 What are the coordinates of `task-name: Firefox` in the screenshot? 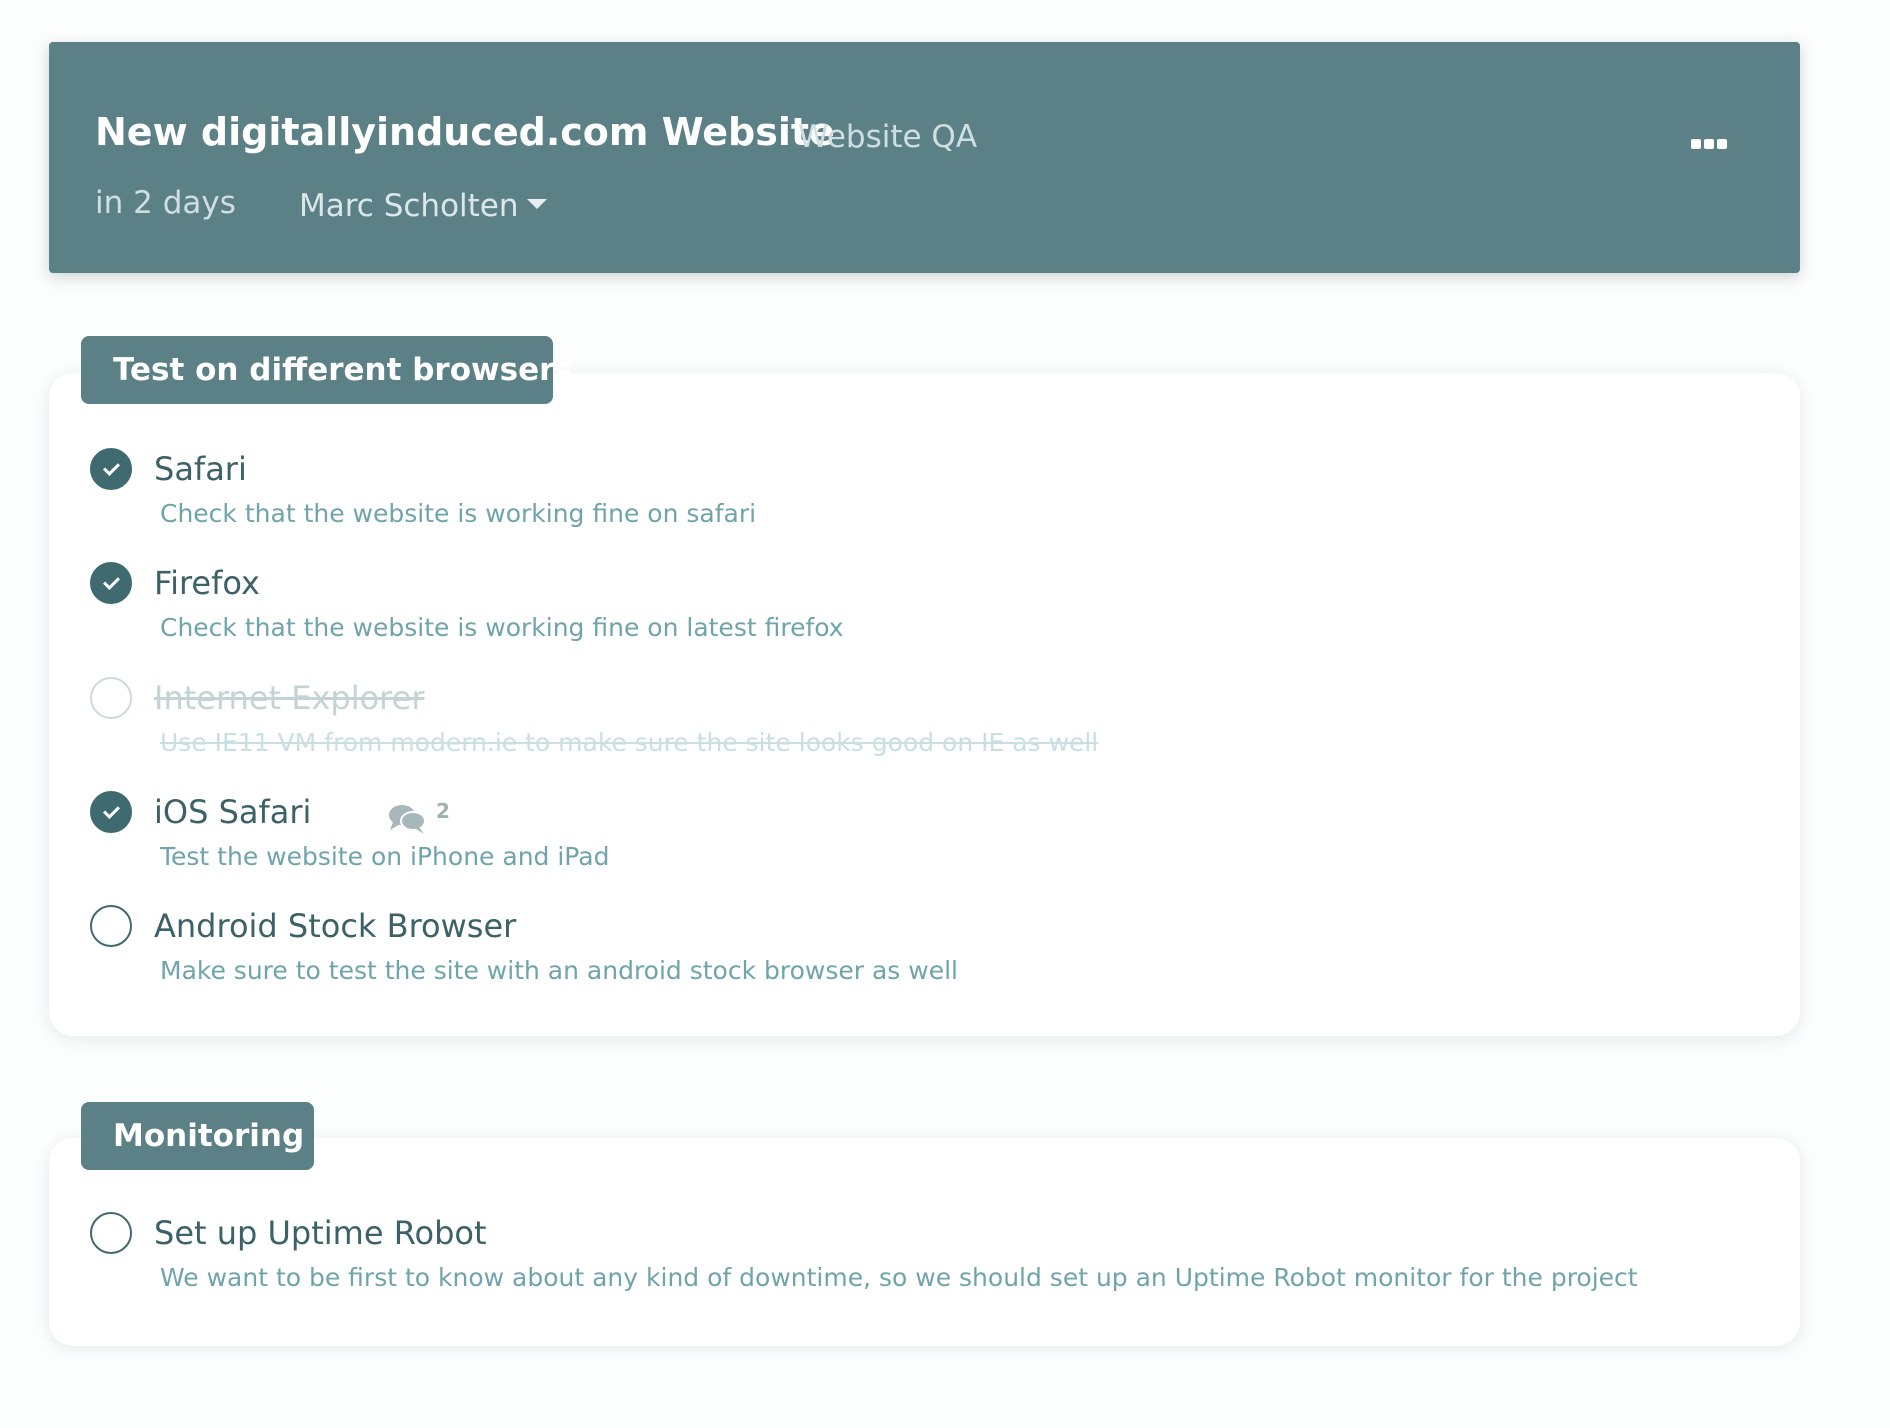 It's located at (207, 583).